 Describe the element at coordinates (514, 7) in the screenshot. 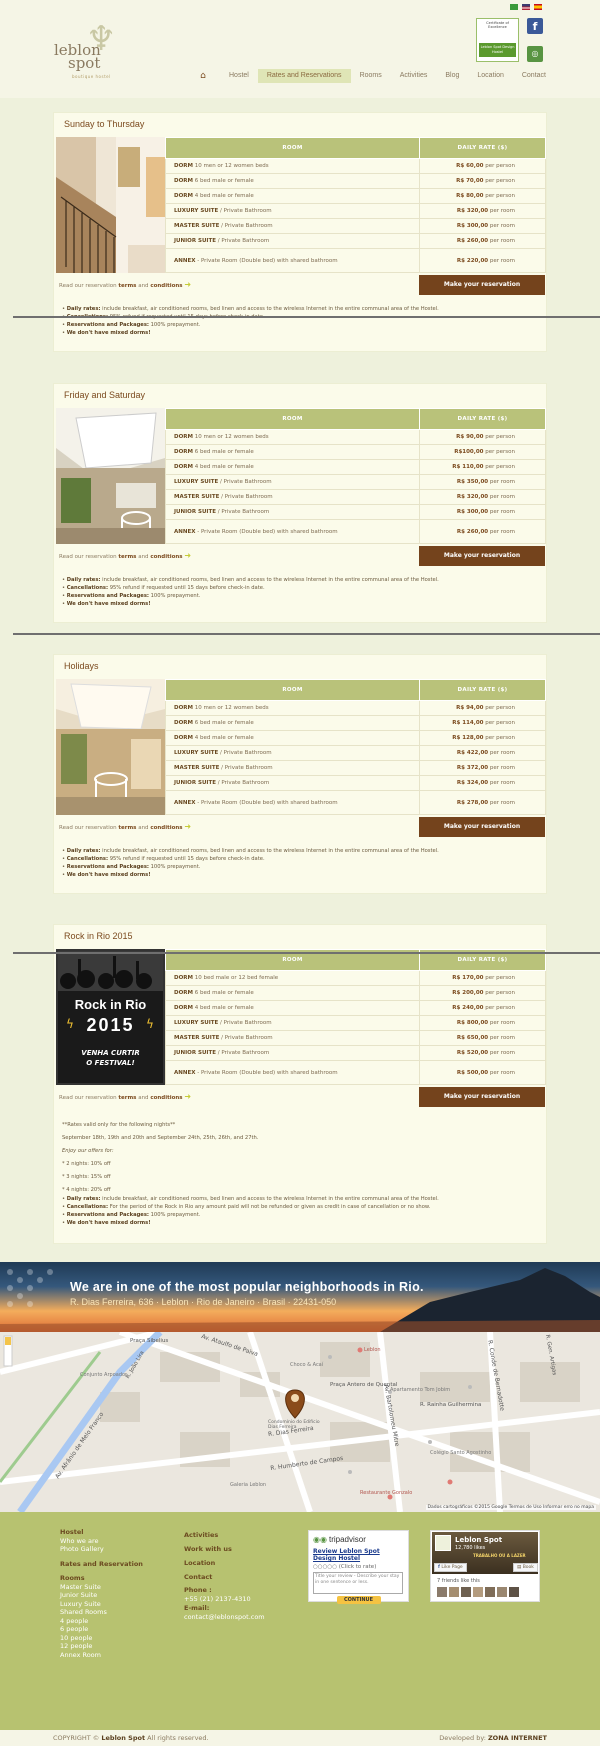

I see `brazil-flag-icon` at that location.